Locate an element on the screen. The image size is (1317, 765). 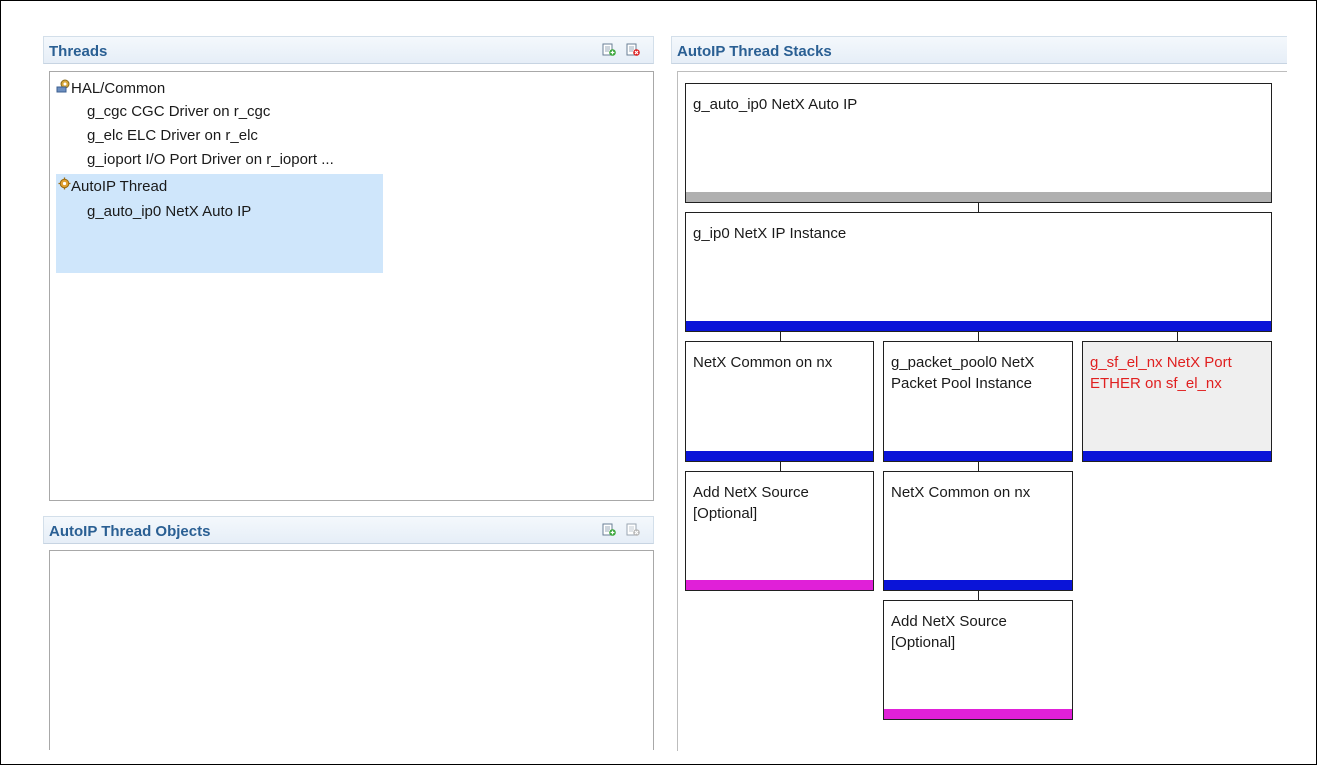
tree-node-autoip-thread: AutoIP Thread is located at coordinates (112, 186).